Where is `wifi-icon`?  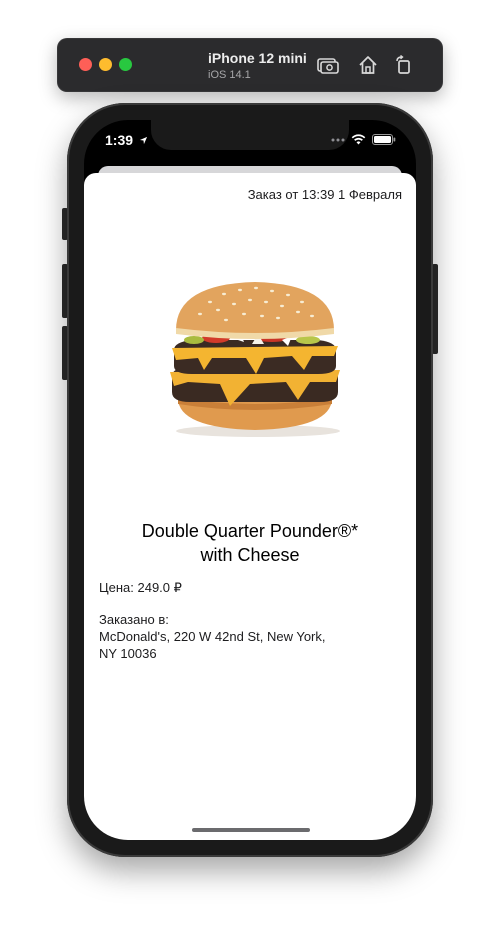 wifi-icon is located at coordinates (358, 139).